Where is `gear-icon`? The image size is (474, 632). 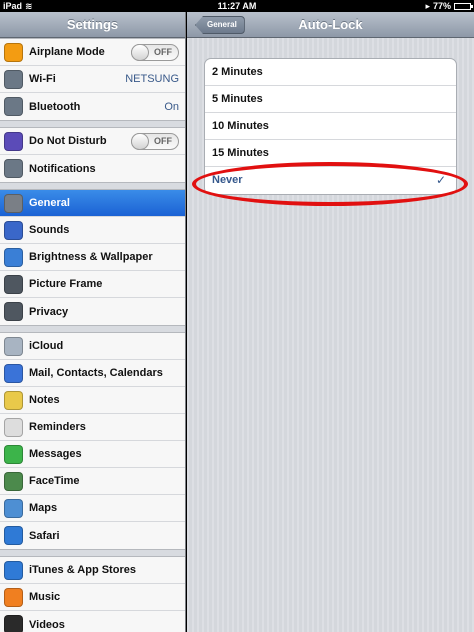
gear-icon is located at coordinates (13, 203).